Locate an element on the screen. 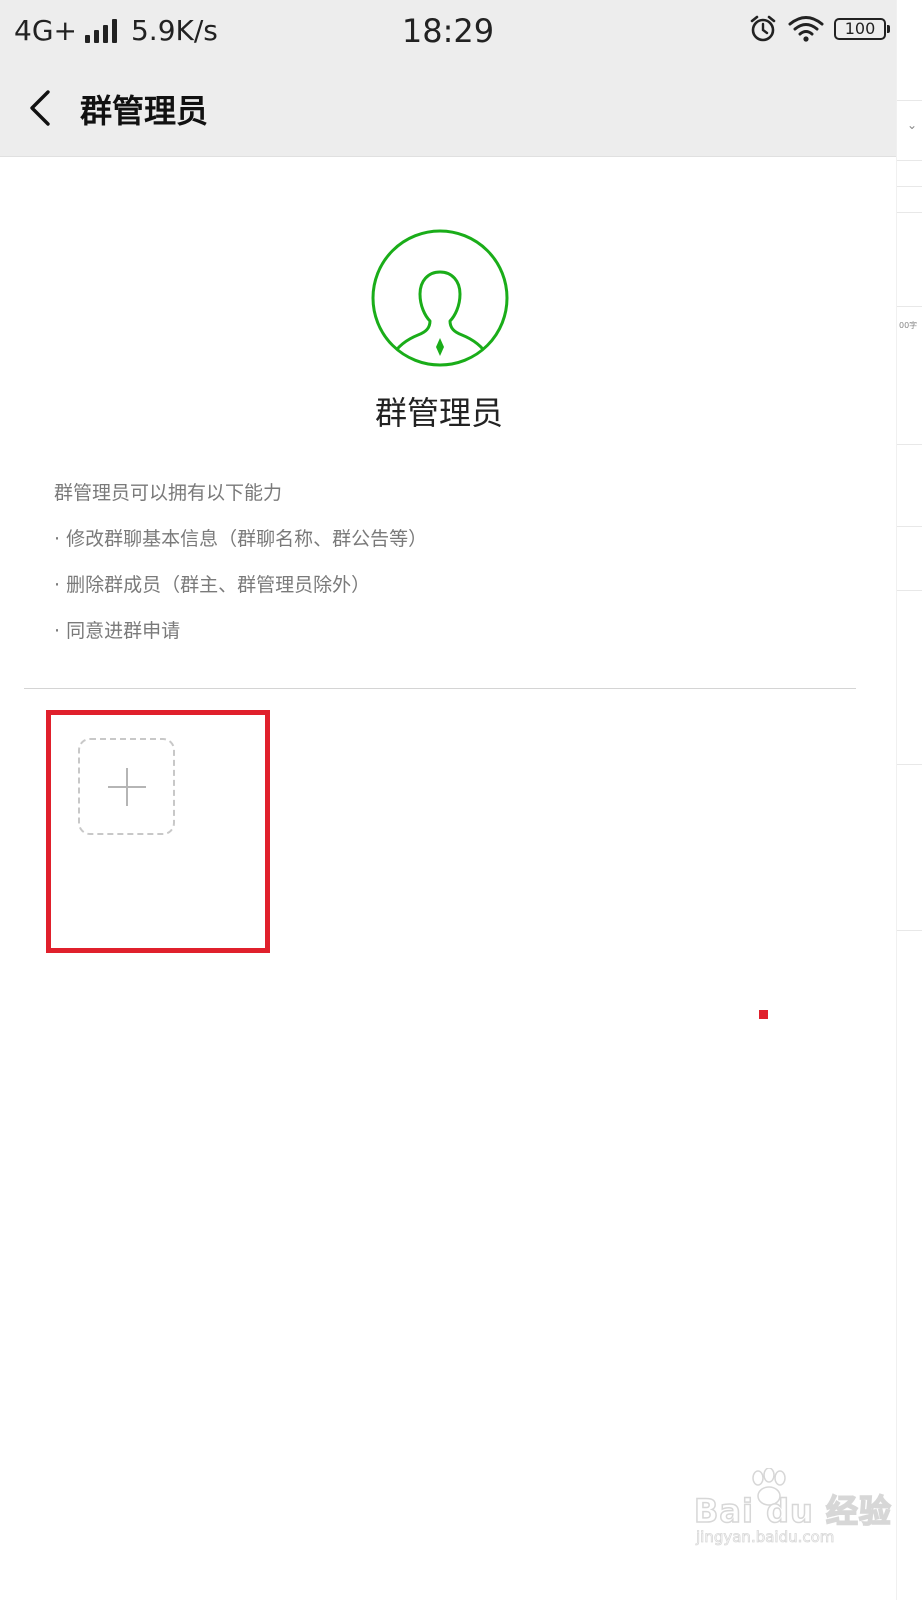  status-right: 100 is located at coordinates (819, 29).